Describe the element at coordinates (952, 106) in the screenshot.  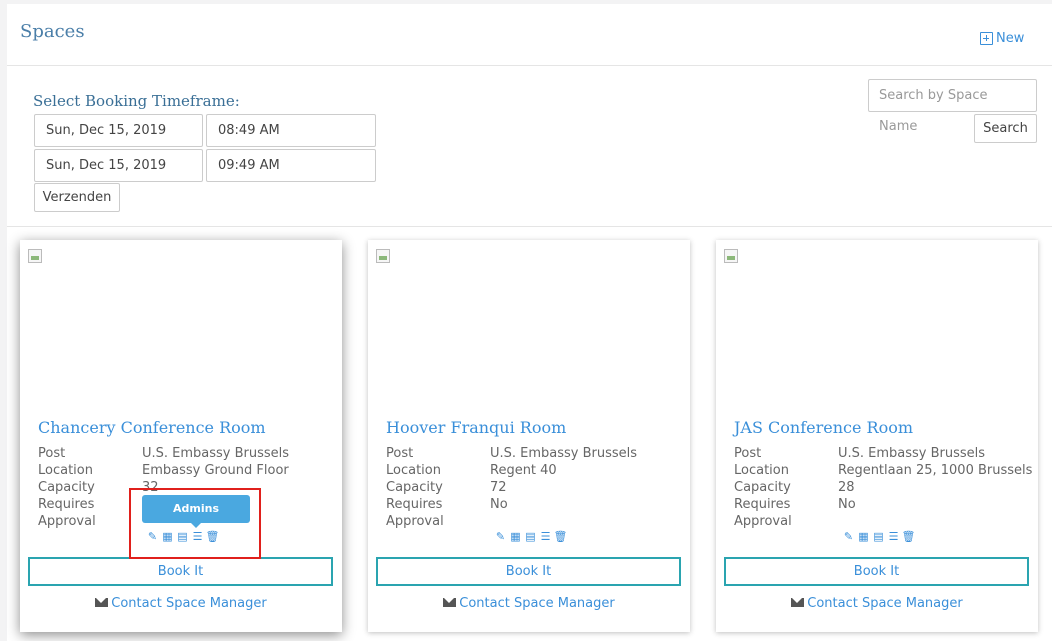
I see `search-input: Search by Space Name` at that location.